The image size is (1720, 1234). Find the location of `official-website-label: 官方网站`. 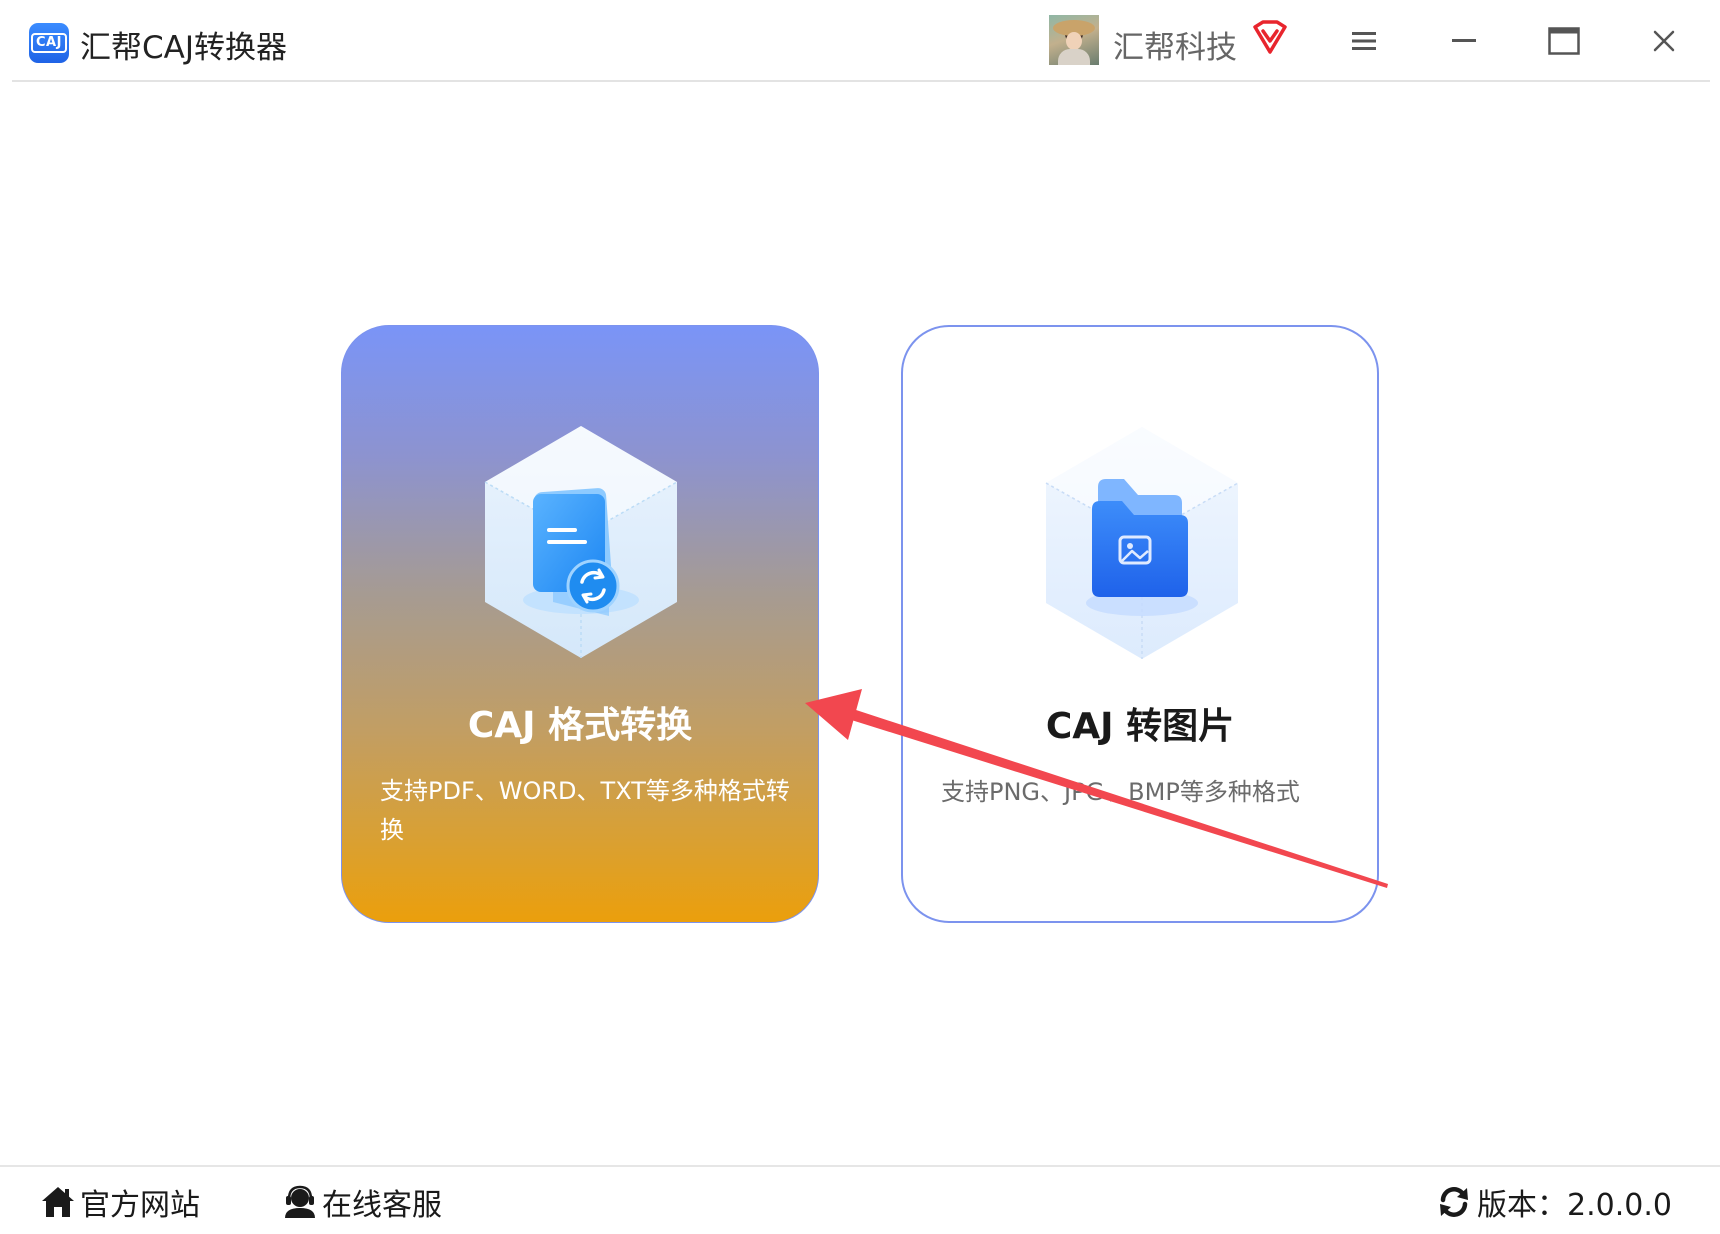

official-website-label: 官方网站 is located at coordinates (140, 1205).